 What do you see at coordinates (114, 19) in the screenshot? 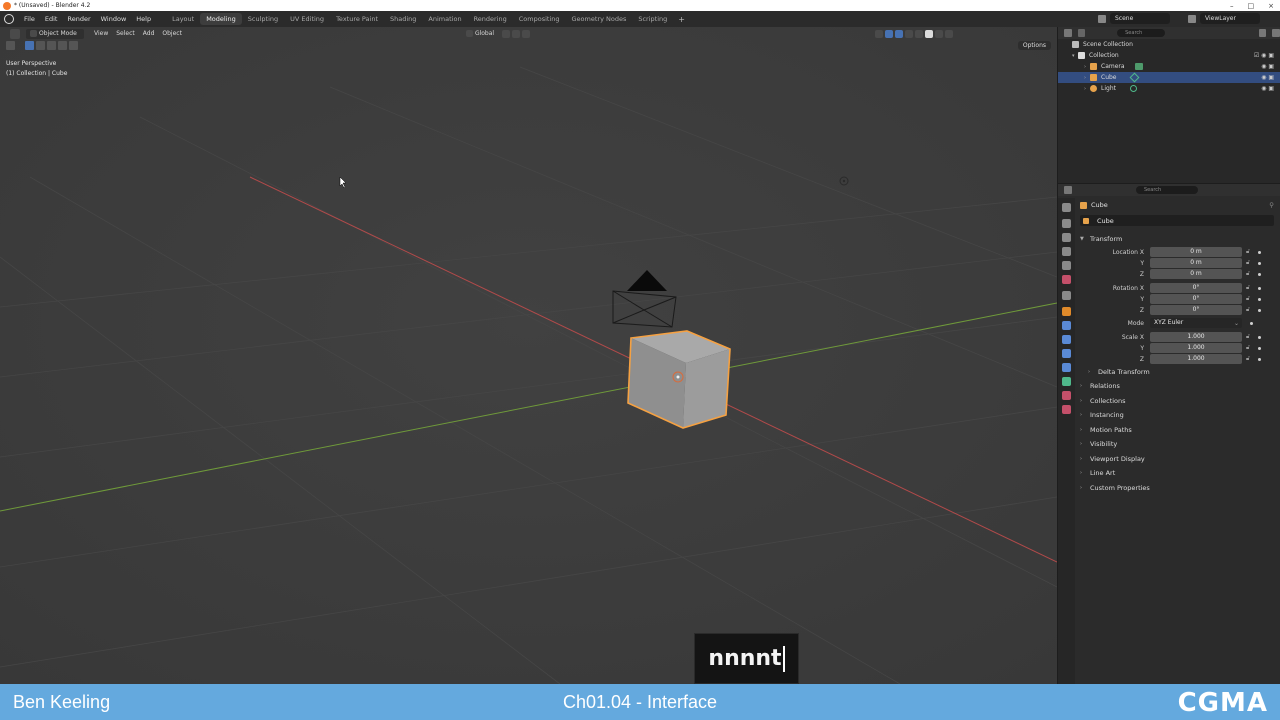
I see `menu-window: Window` at bounding box center [114, 19].